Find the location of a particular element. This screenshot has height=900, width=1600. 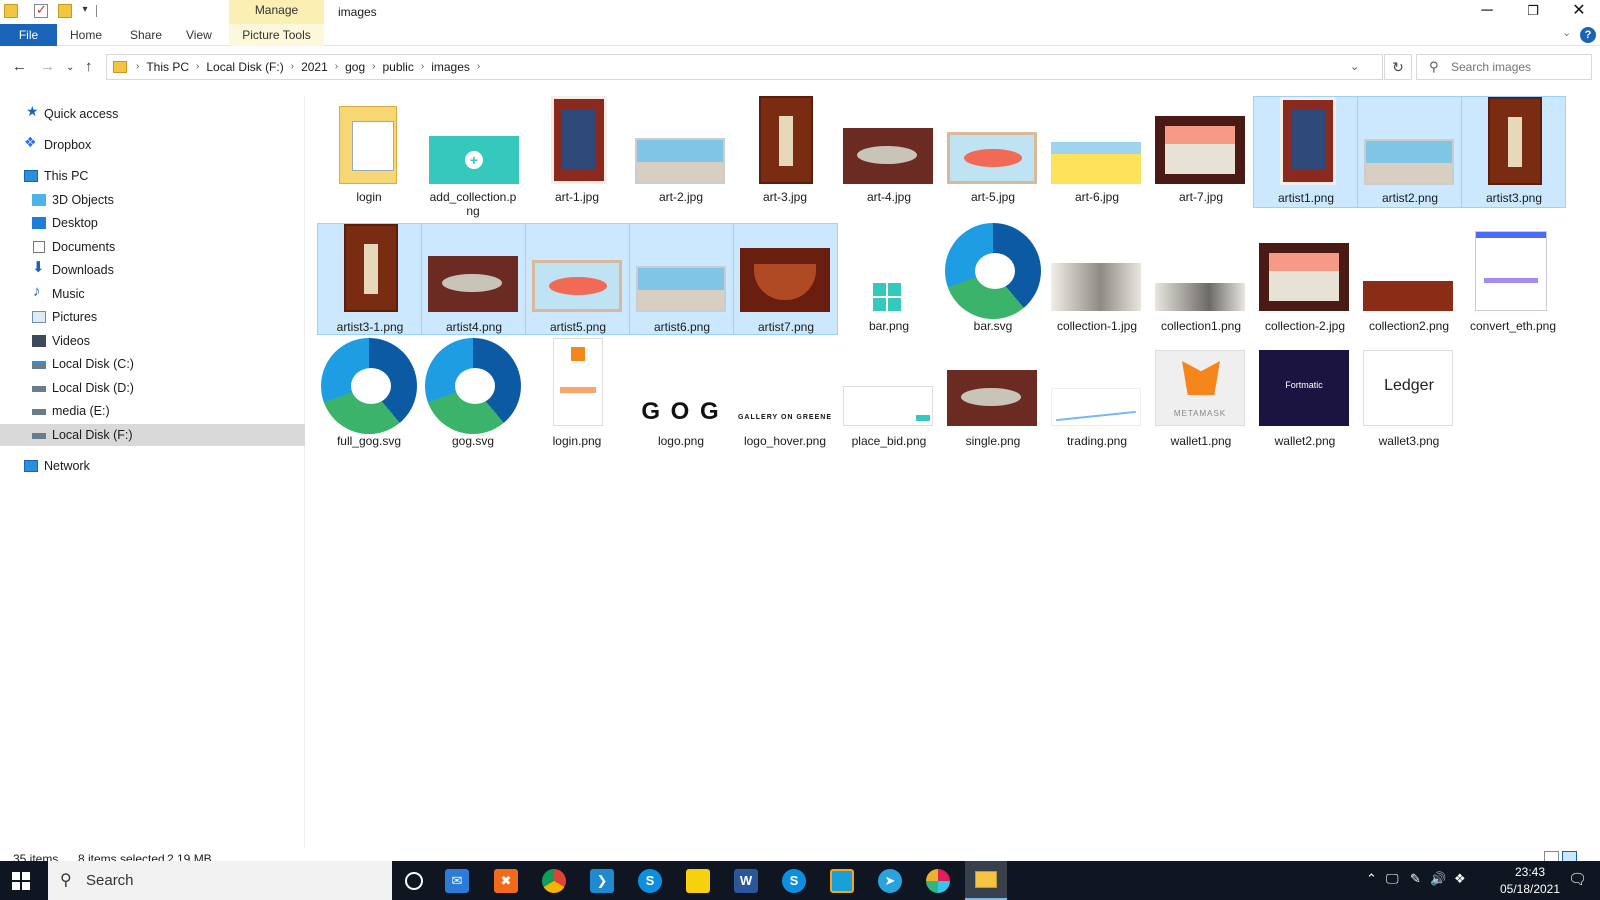

file-item: gog.svg is located at coordinates (473, 394).